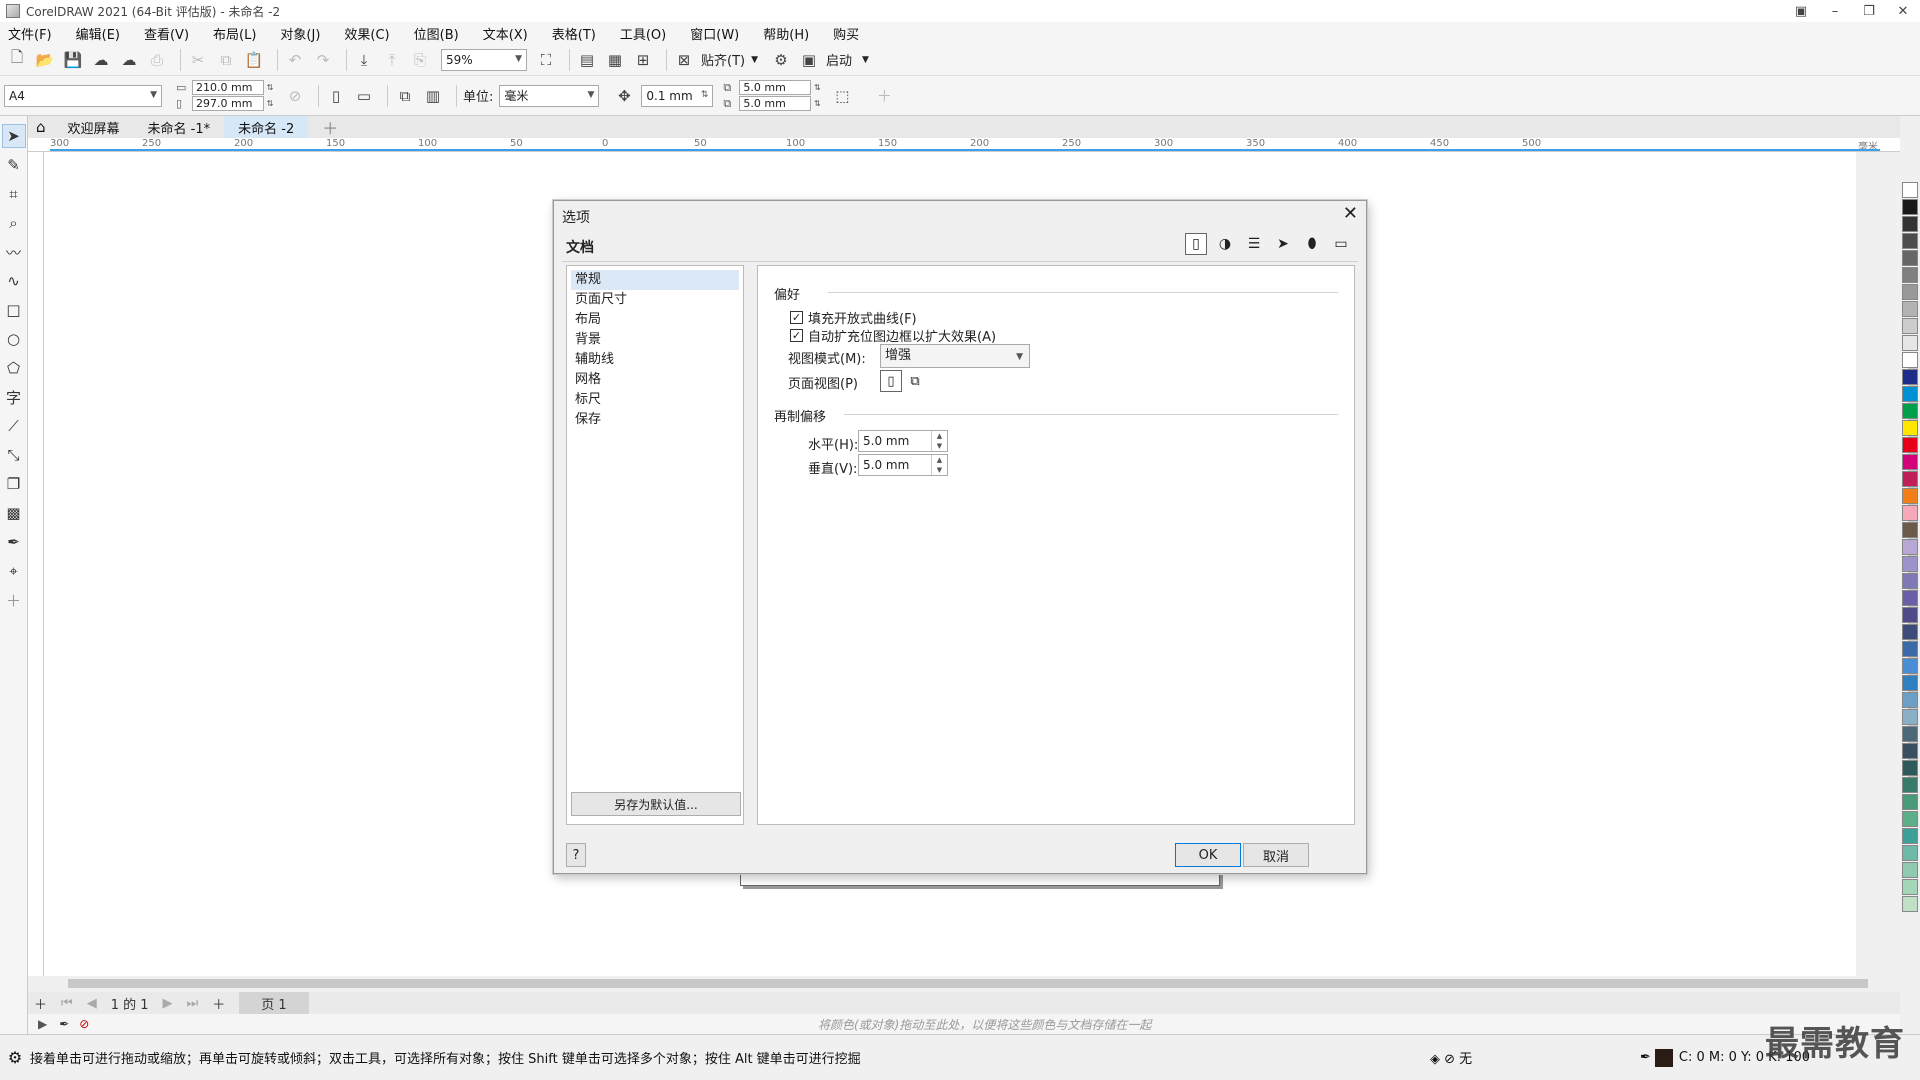 This screenshot has width=1920, height=1080. I want to click on new-document-icon: 🗋, so click(17, 59).